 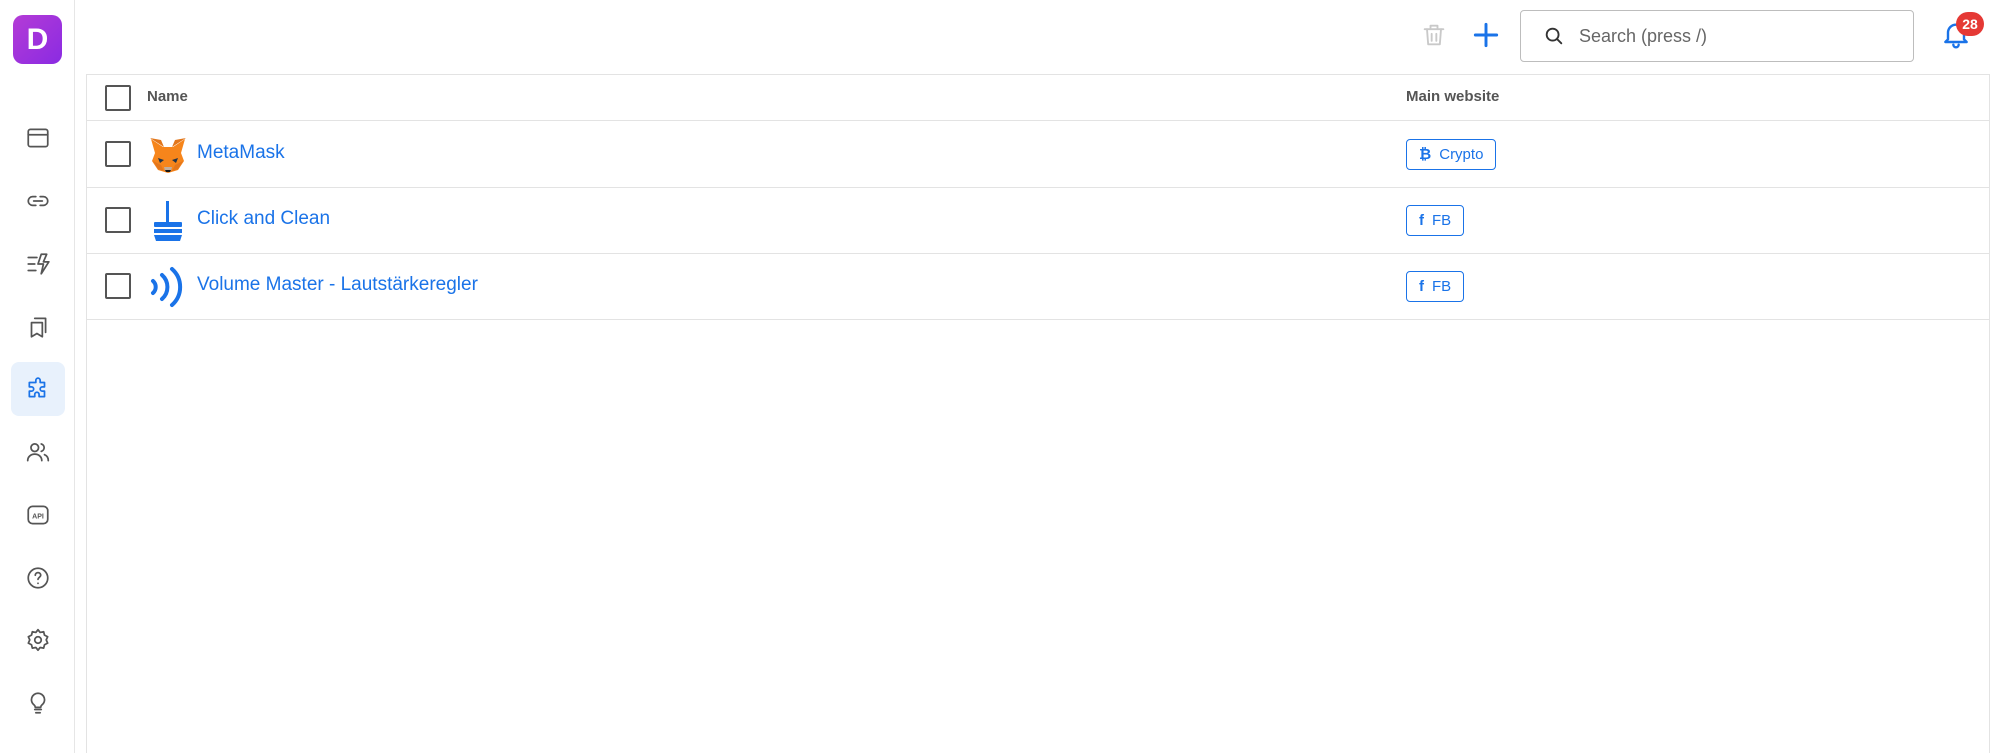 I want to click on search-input, so click(x=1739, y=36).